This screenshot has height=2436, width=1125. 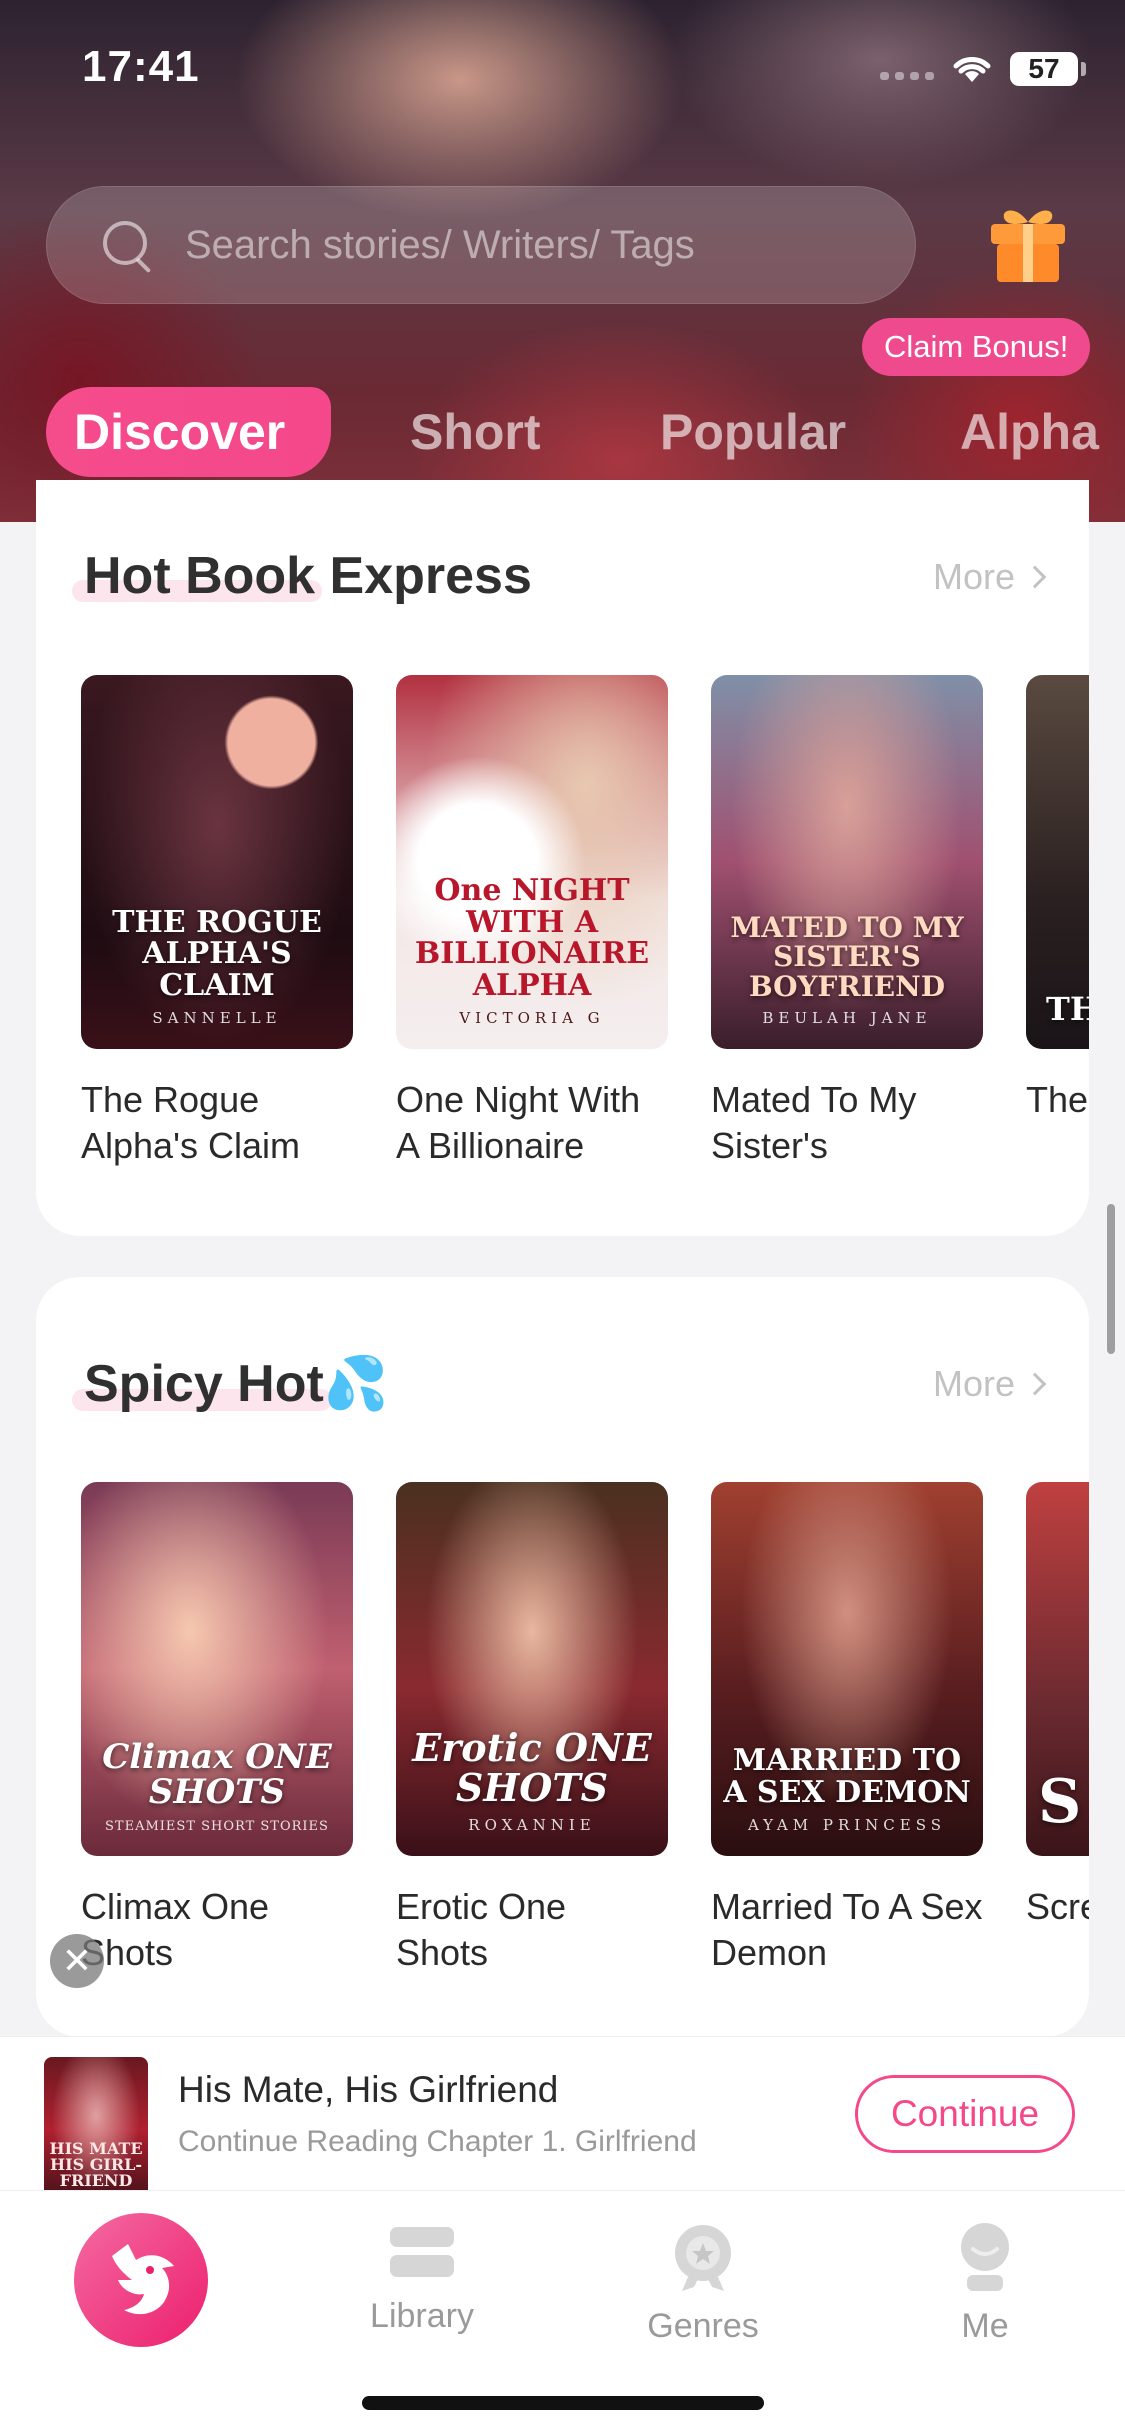 What do you see at coordinates (217, 1774) in the screenshot?
I see `cover-title: Climax ONE SHOTS` at bounding box center [217, 1774].